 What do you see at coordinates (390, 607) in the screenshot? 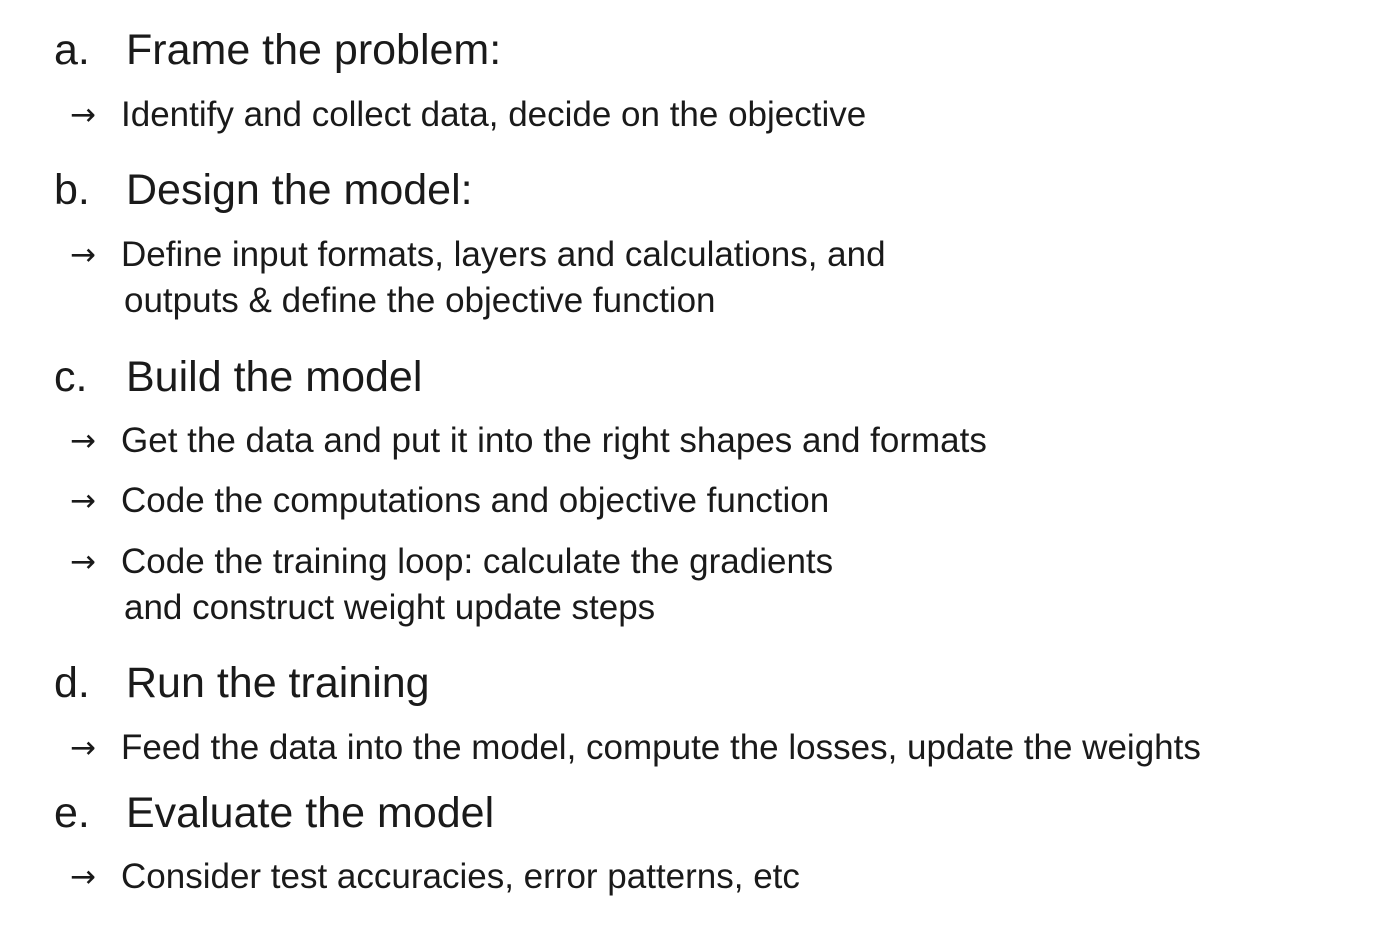
I see `step-c-point-3-continuation: and construct weight update steps` at bounding box center [390, 607].